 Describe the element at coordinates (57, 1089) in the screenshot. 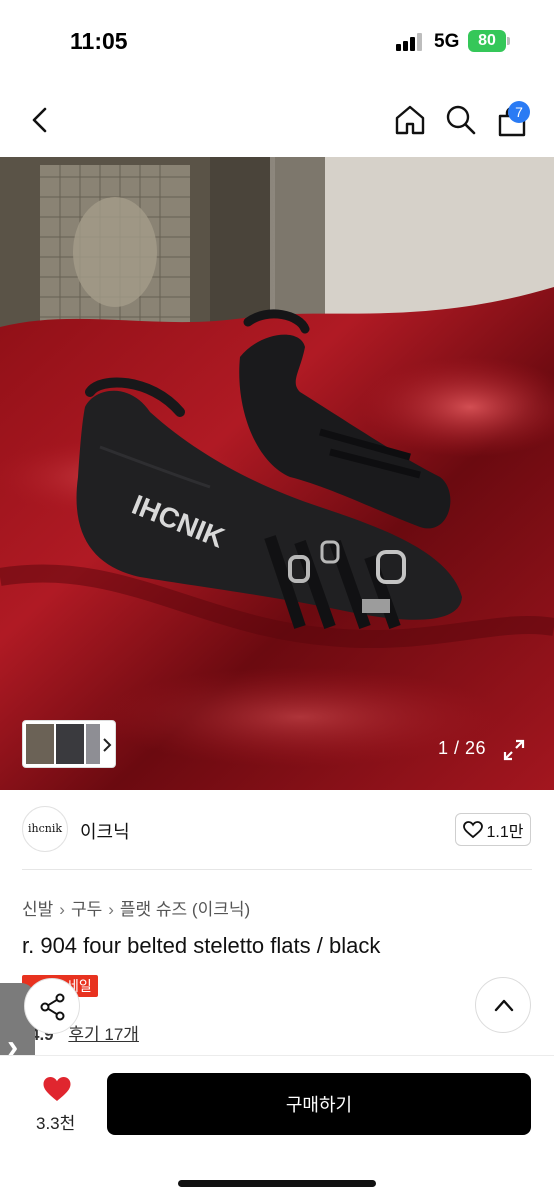

I see `heart-filled-icon` at that location.